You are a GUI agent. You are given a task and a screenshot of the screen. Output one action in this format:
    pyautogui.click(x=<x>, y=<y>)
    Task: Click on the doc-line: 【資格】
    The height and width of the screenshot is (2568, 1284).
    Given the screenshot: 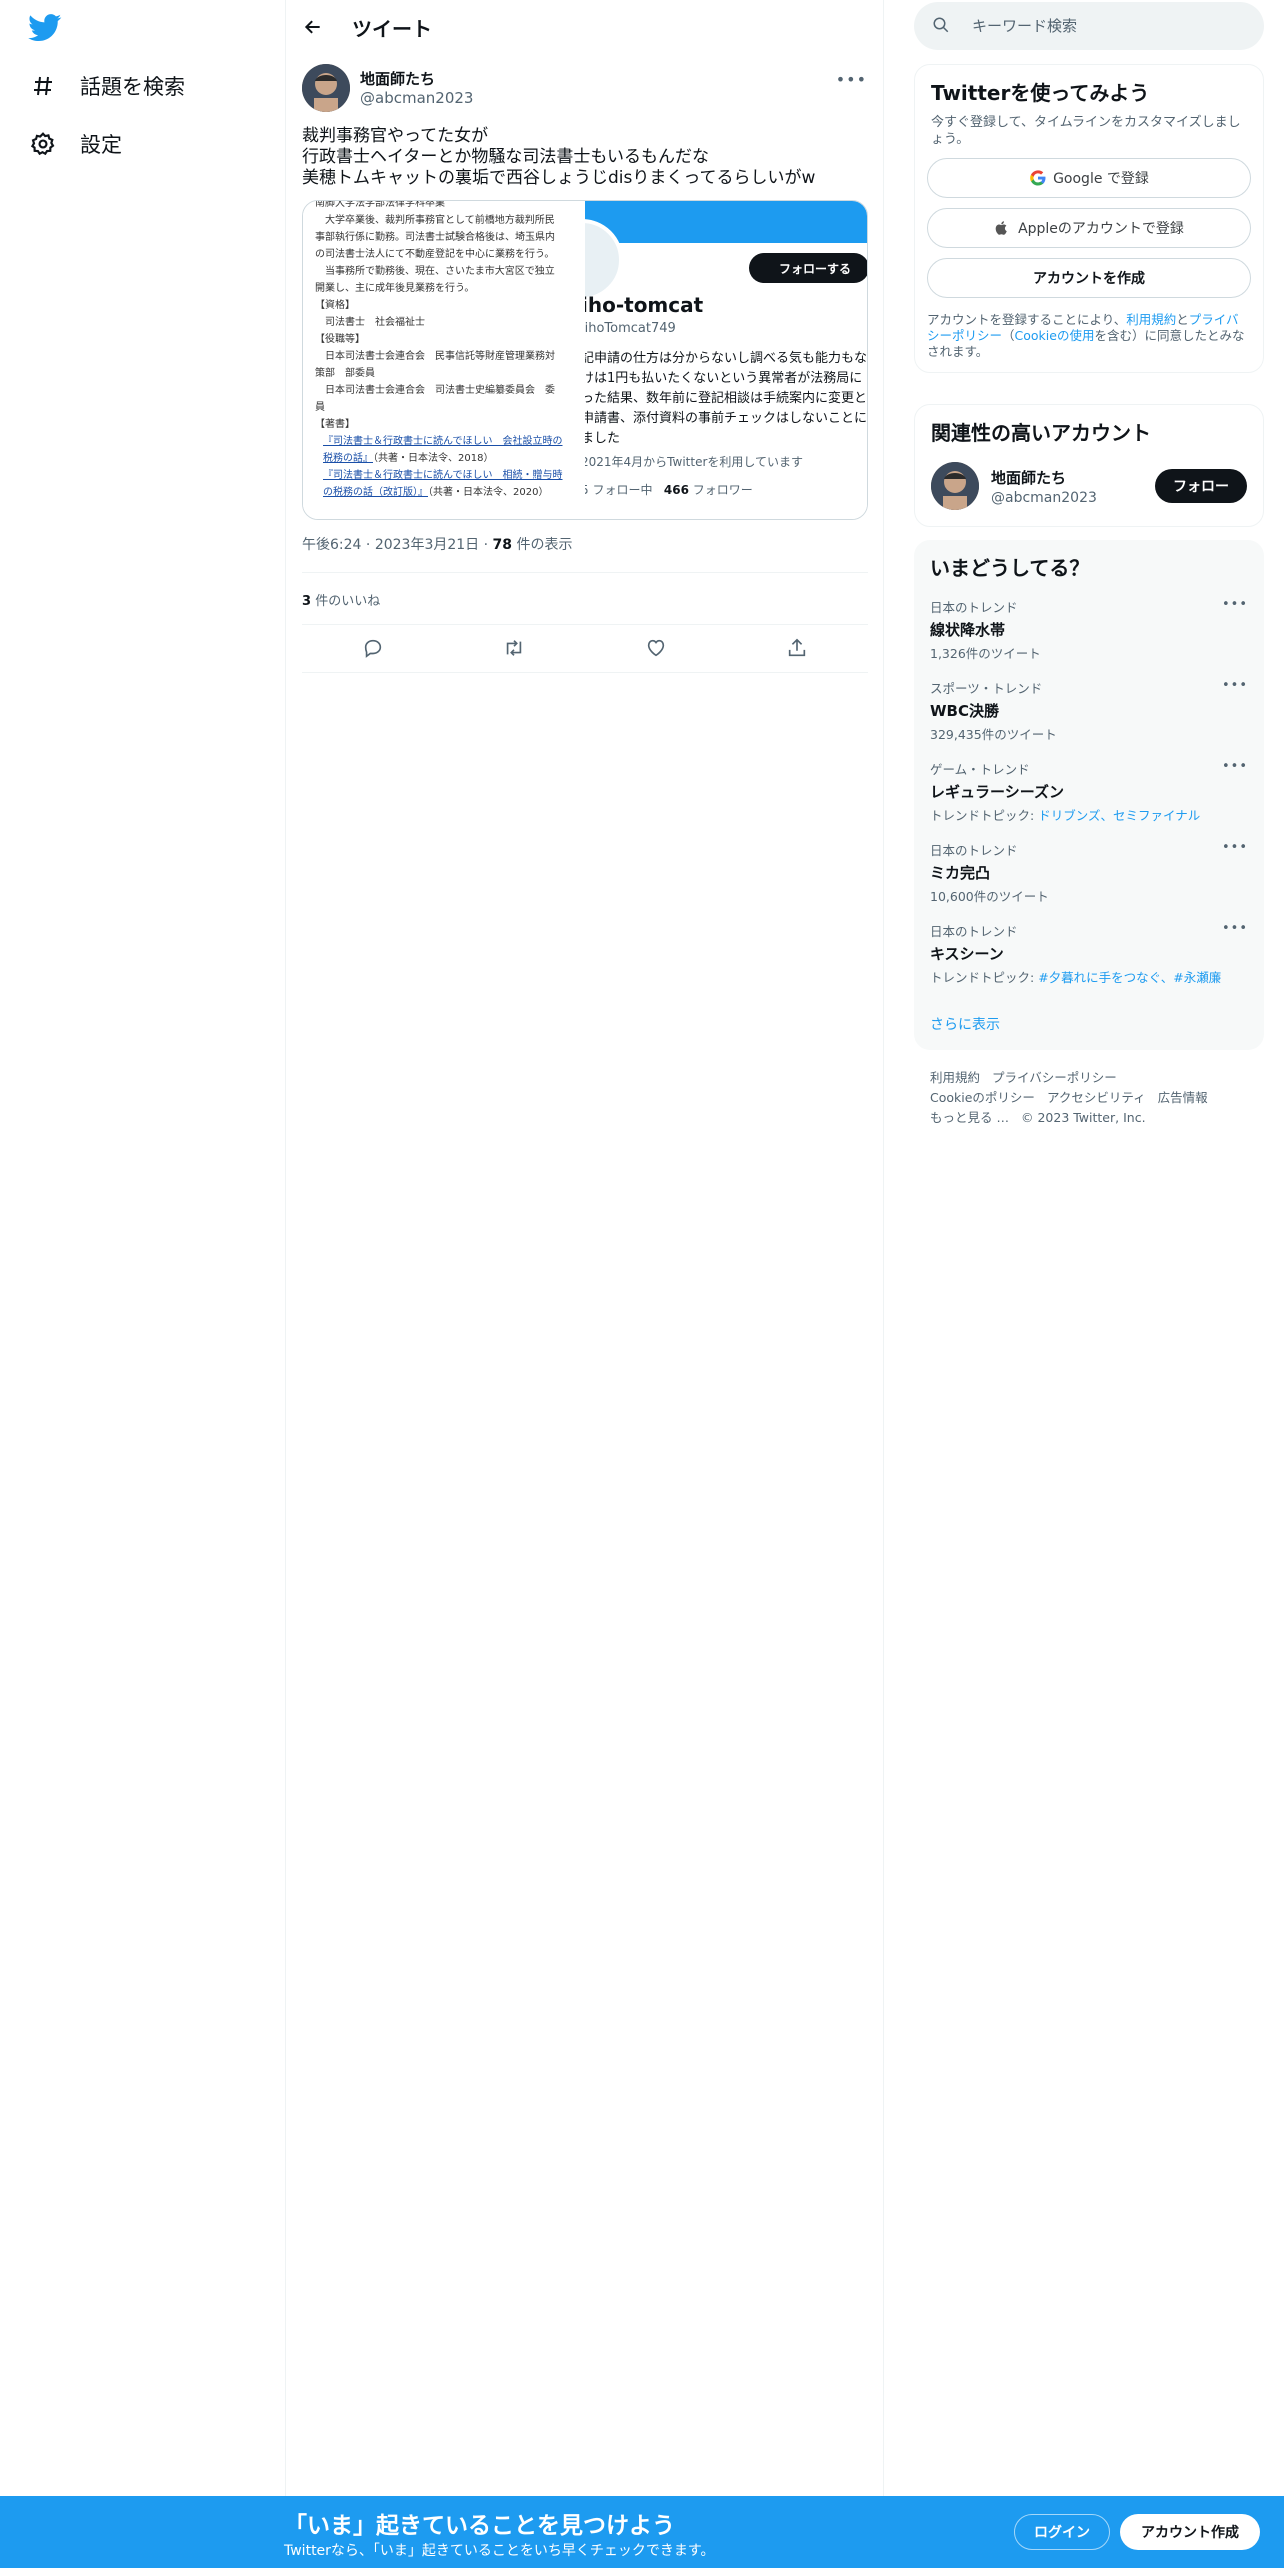 What is the action you would take?
    pyautogui.click(x=335, y=305)
    